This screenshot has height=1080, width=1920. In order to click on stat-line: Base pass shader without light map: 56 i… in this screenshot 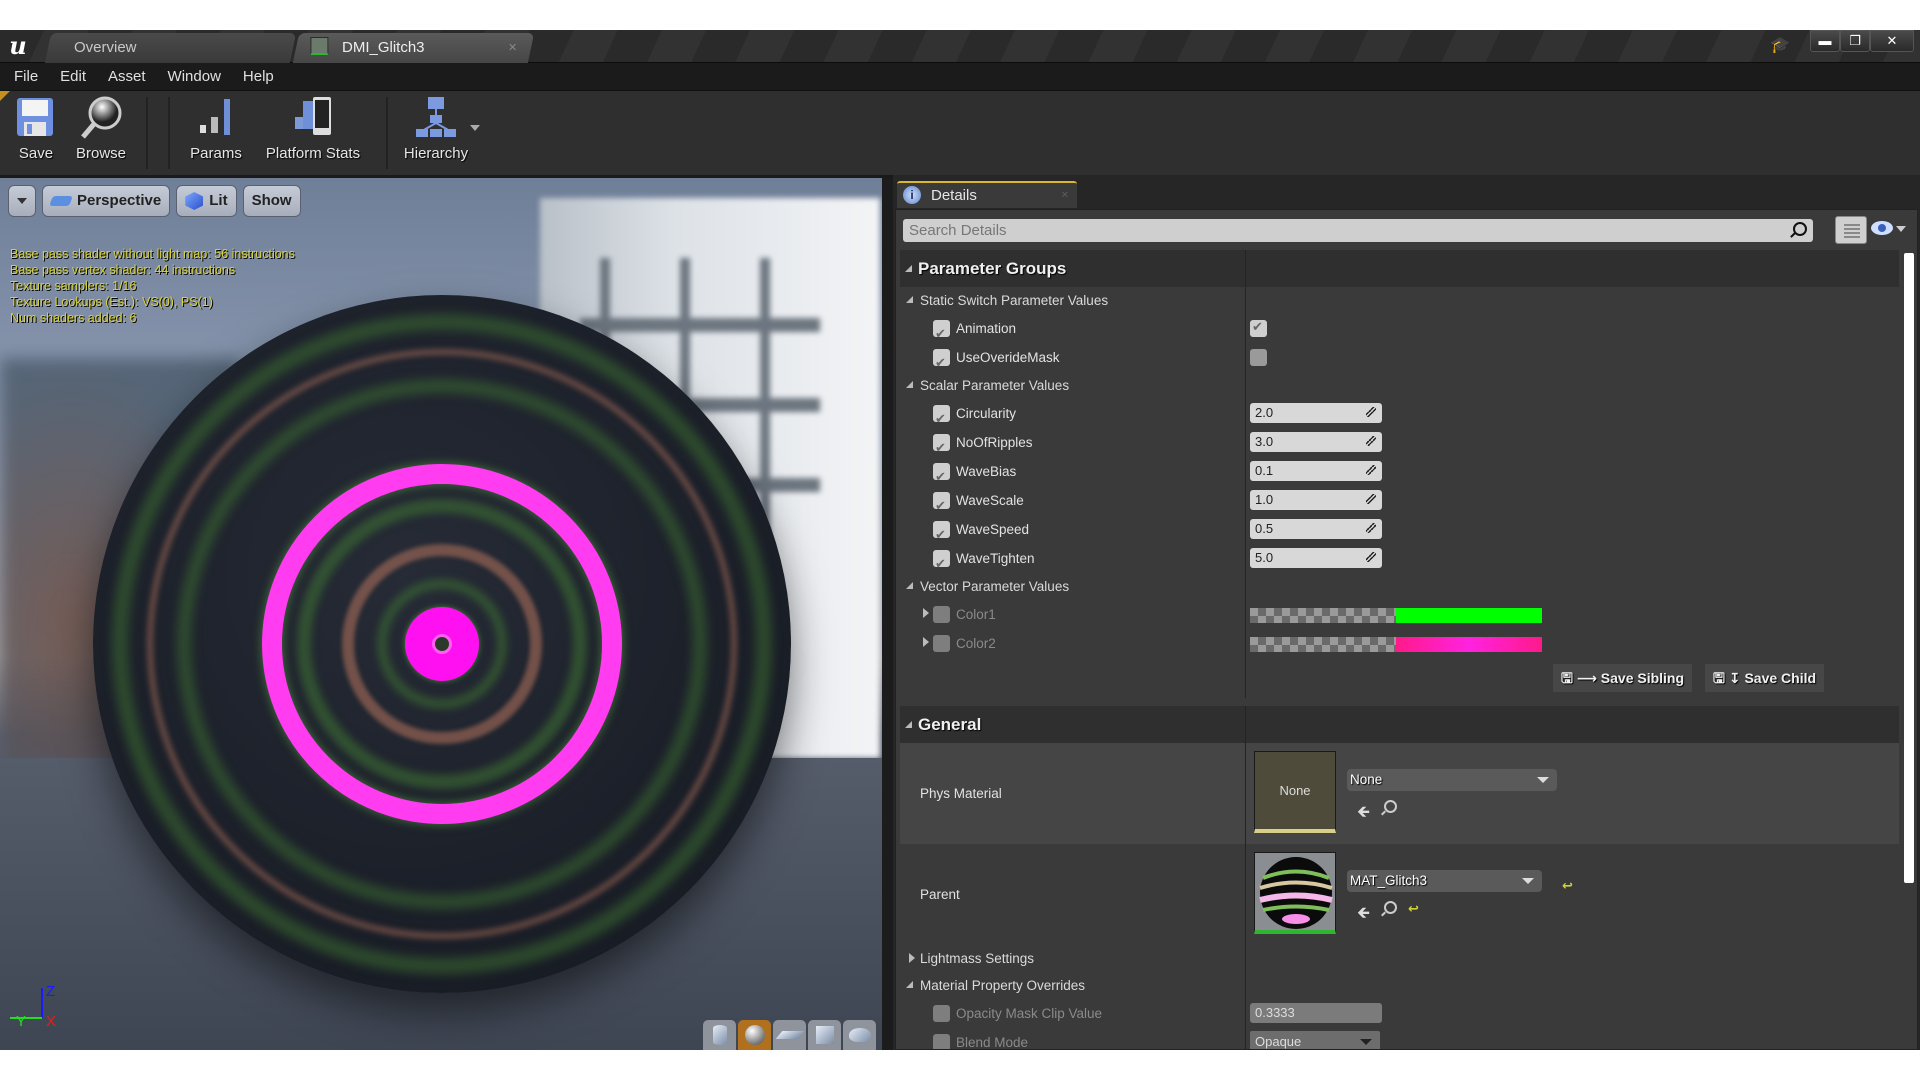, I will do `click(152, 254)`.